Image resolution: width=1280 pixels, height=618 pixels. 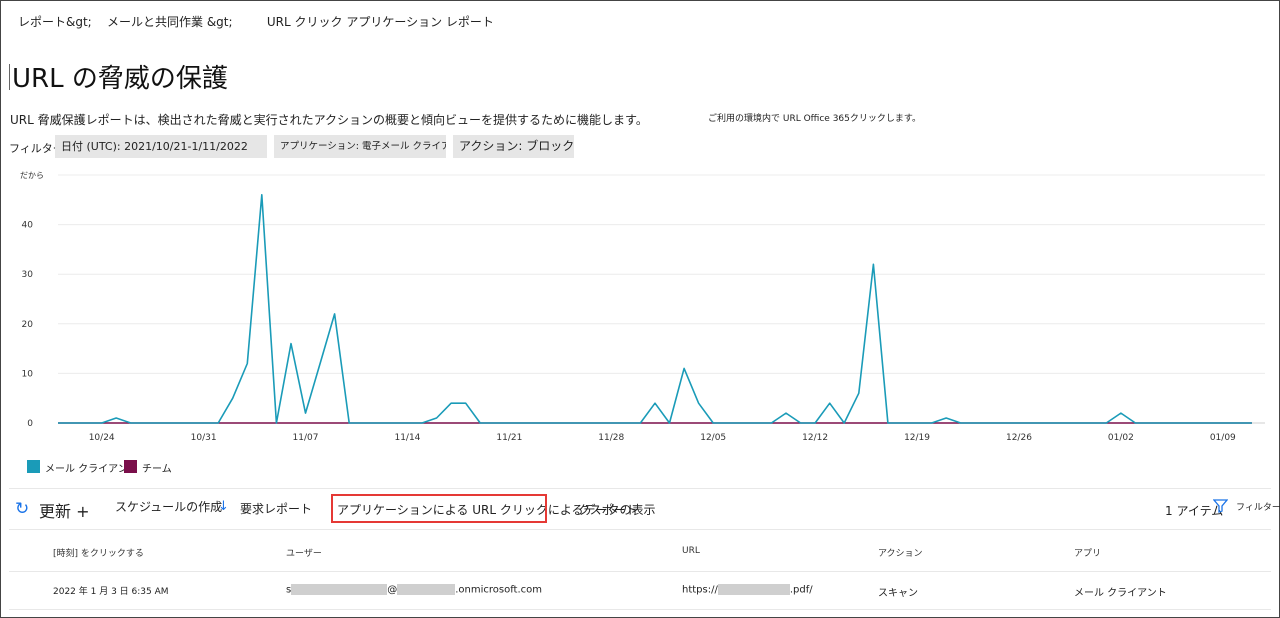 I want to click on cell-url: https:// .pdf/, so click(x=747, y=590).